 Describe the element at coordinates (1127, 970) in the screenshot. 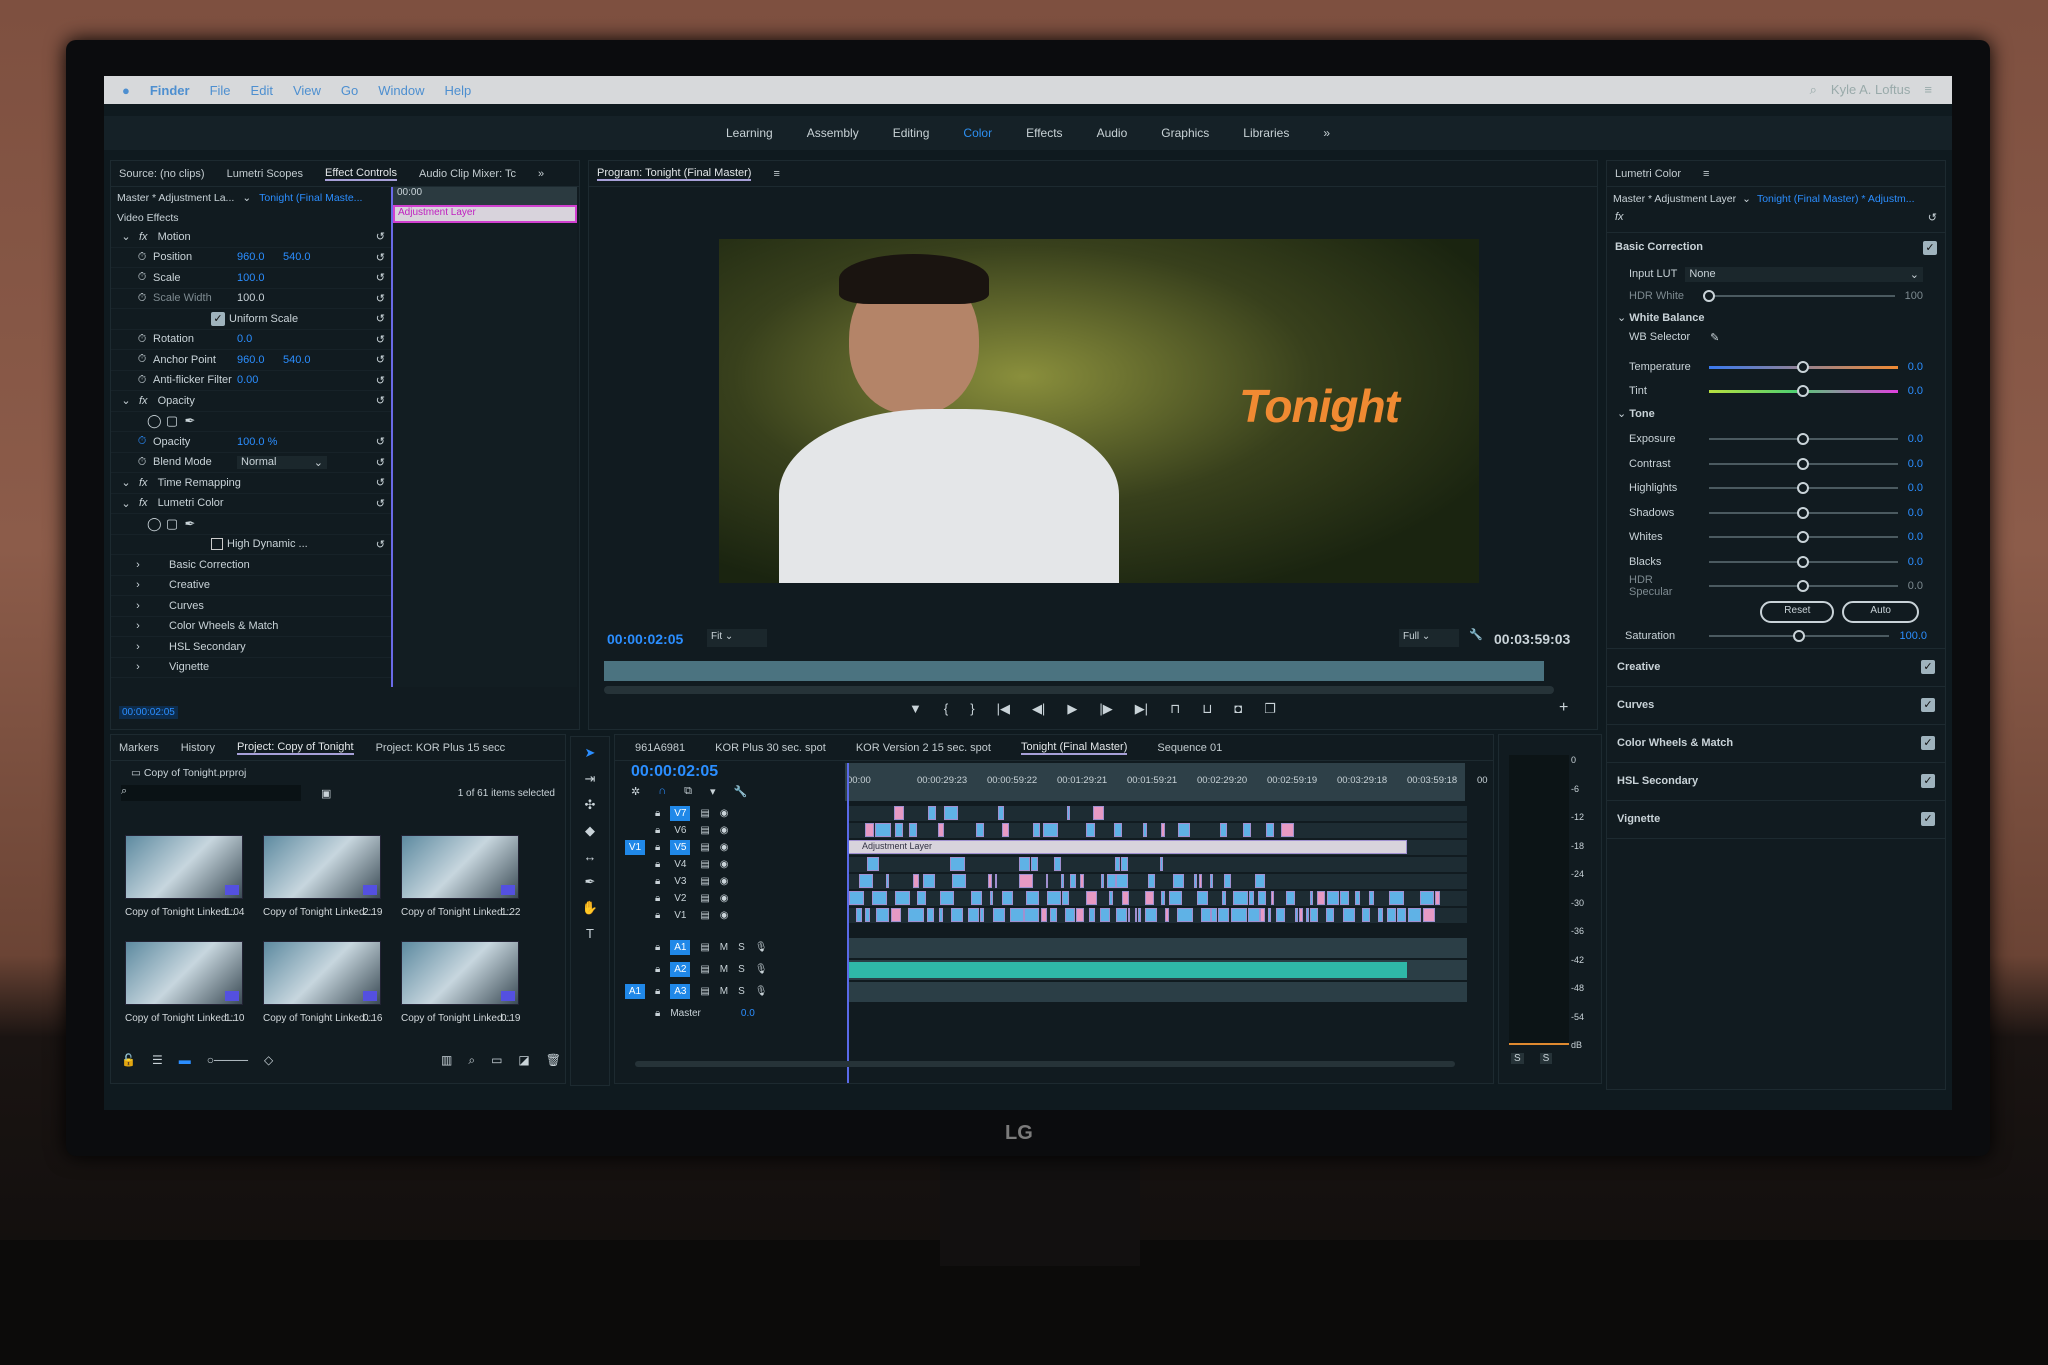

I see `audio-clip` at that location.